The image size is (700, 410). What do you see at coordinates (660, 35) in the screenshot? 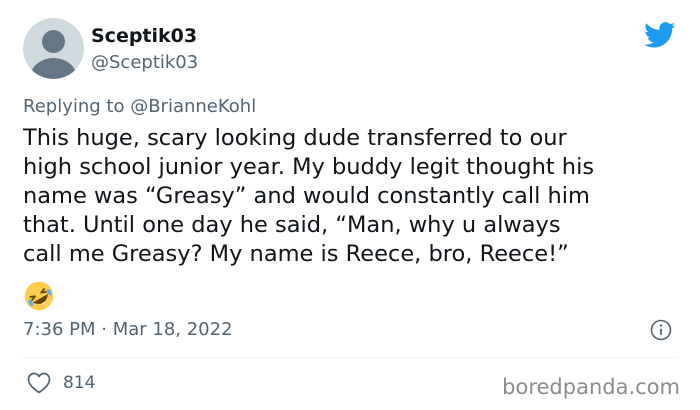
I see `twitter-bird-icon` at bounding box center [660, 35].